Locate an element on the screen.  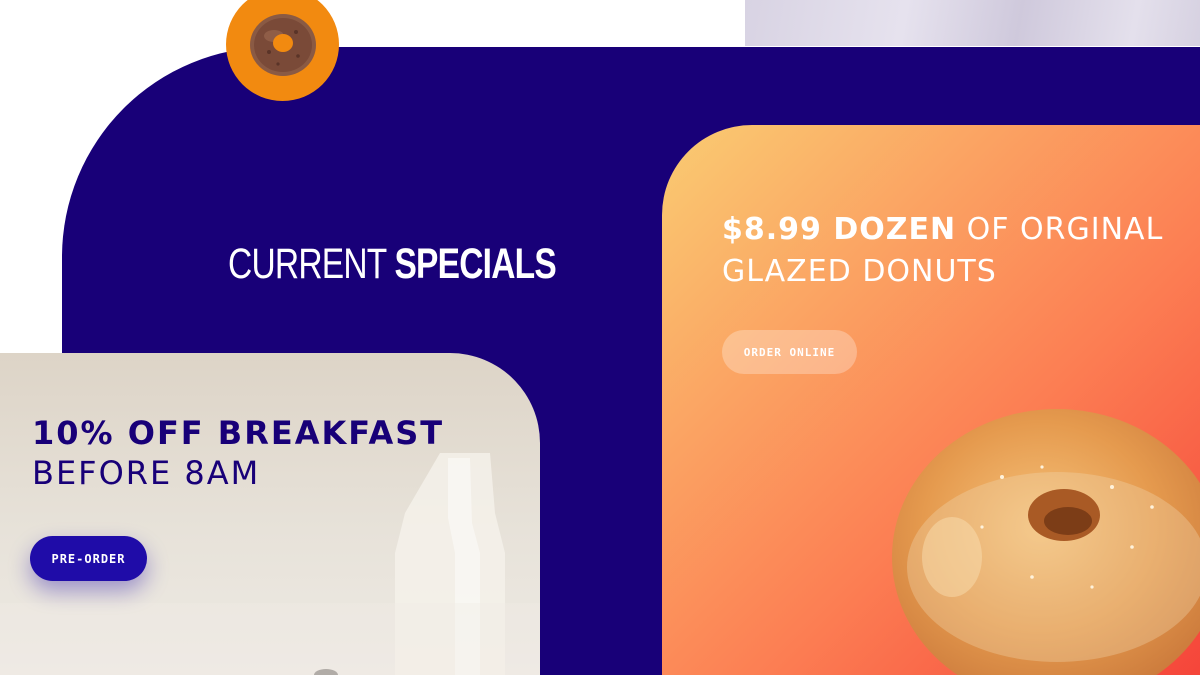
chocolate-donut-icon is located at coordinates (283, 45).